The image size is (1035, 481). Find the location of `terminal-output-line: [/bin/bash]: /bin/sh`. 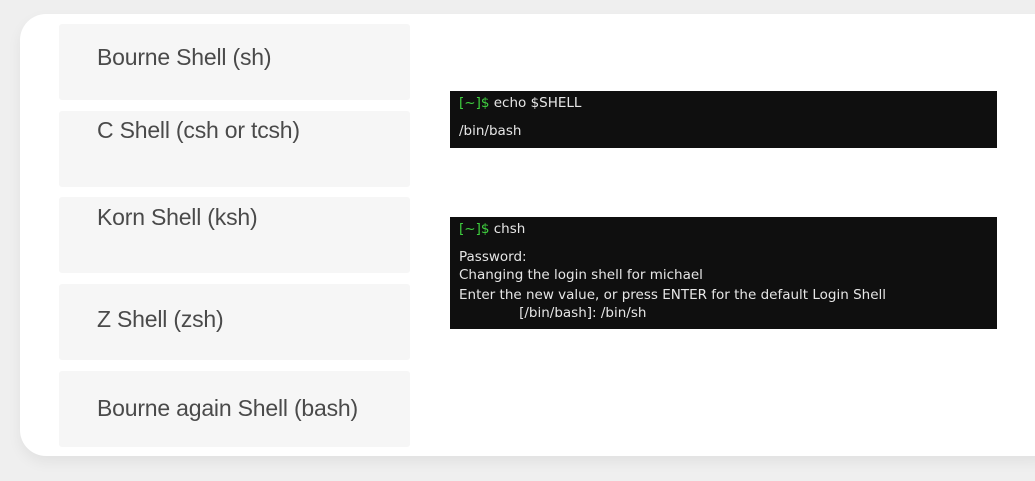

terminal-output-line: [/bin/bash]: /bin/sh is located at coordinates (553, 313).